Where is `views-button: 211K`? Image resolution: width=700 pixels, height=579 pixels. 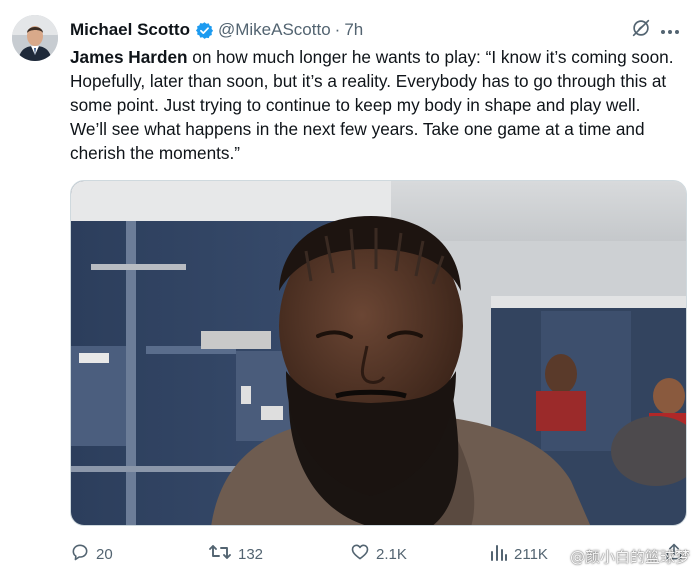 views-button: 211K is located at coordinates (519, 554).